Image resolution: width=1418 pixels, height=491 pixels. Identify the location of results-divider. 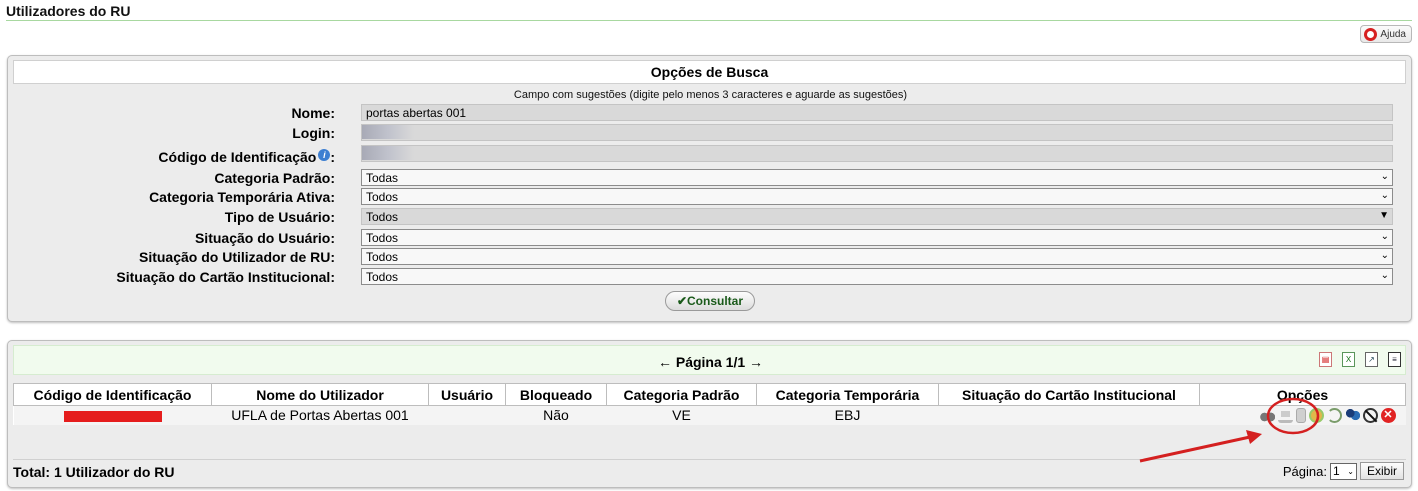
(709, 459).